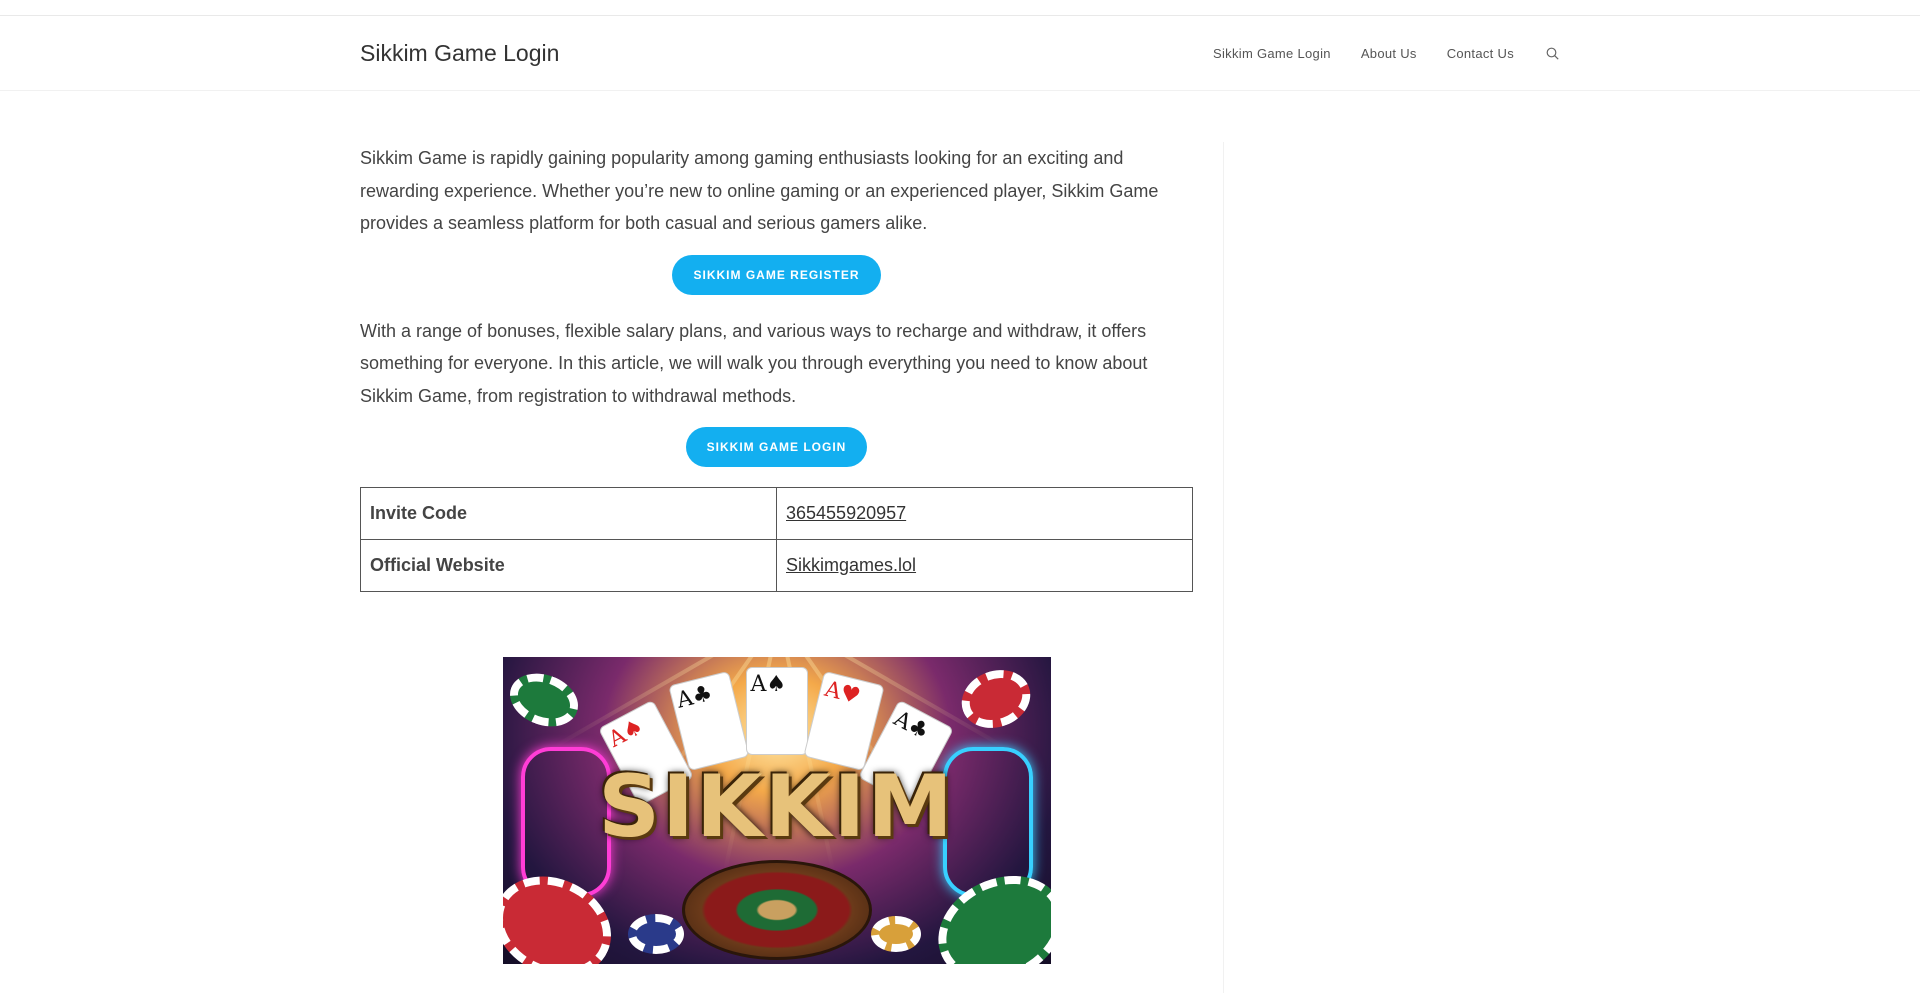 The width and height of the screenshot is (1920, 993). Describe the element at coordinates (459, 53) in the screenshot. I see `site-title: Sikkim Game Login` at that location.